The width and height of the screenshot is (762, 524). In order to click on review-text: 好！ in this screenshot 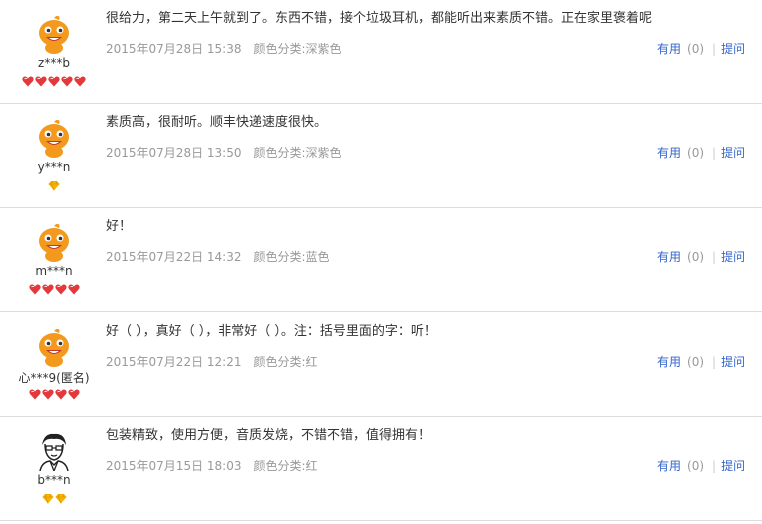, I will do `click(119, 226)`.